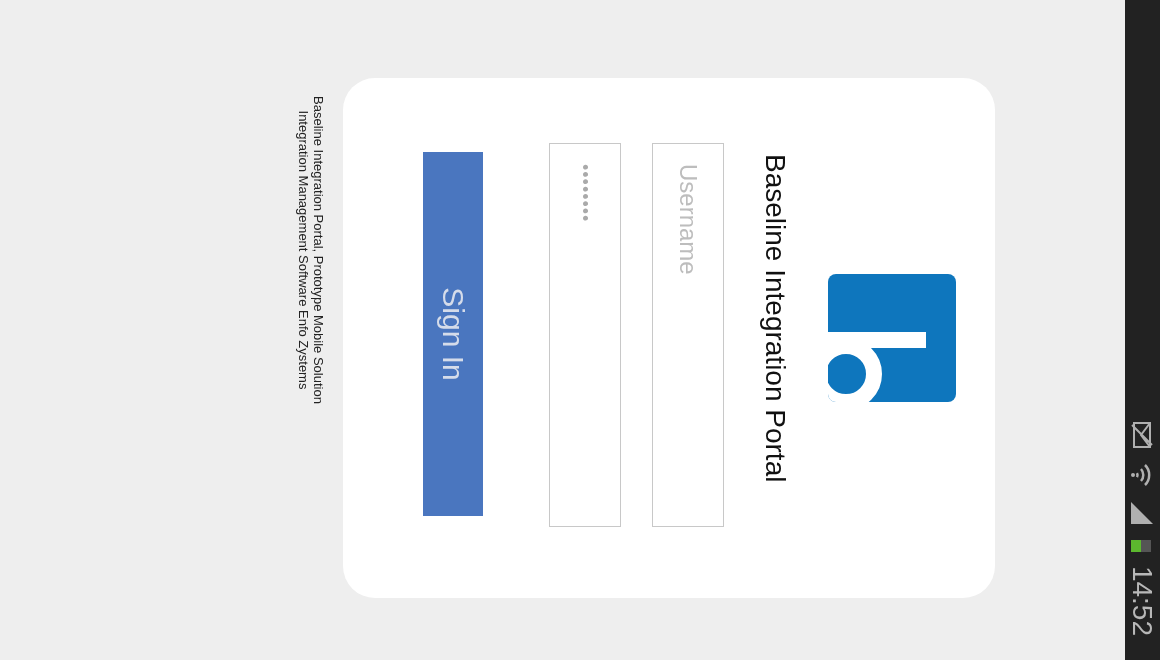 Image resolution: width=1160 pixels, height=660 pixels. Describe the element at coordinates (453, 334) in the screenshot. I see `sign-in-button: Sign In` at that location.